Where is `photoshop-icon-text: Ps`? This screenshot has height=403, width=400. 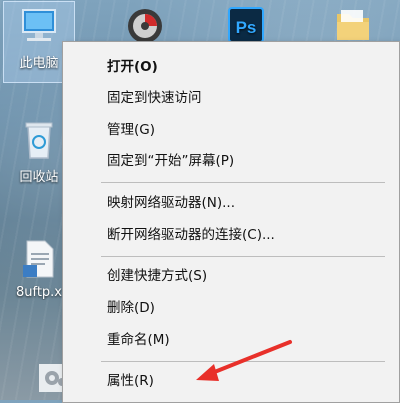 photoshop-icon-text: Ps is located at coordinates (246, 27).